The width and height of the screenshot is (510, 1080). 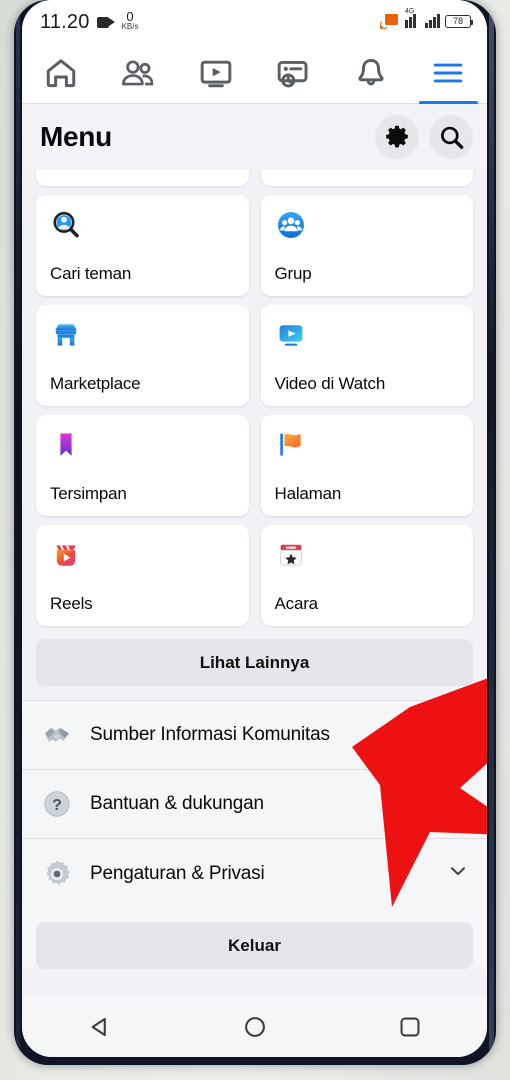 What do you see at coordinates (105, 23) in the screenshot?
I see `video-camera-icon` at bounding box center [105, 23].